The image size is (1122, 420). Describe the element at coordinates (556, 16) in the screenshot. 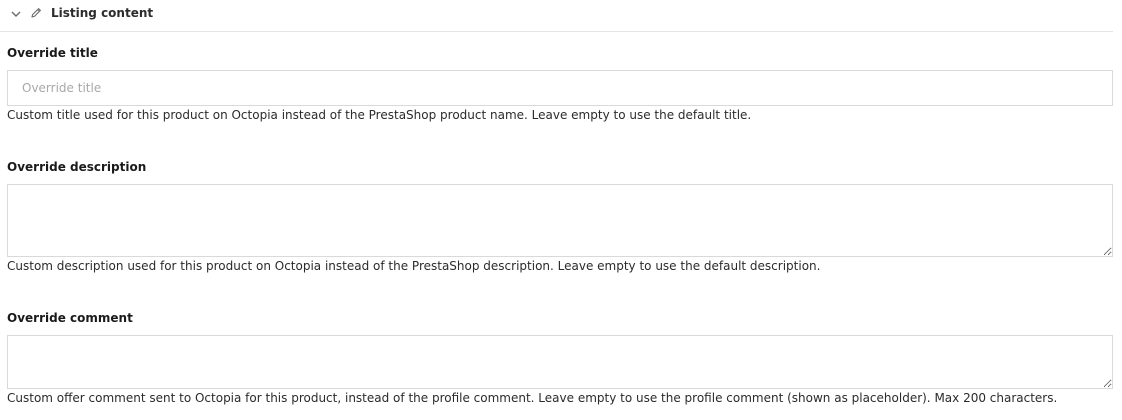

I see `listing-content-header: Listing content` at that location.